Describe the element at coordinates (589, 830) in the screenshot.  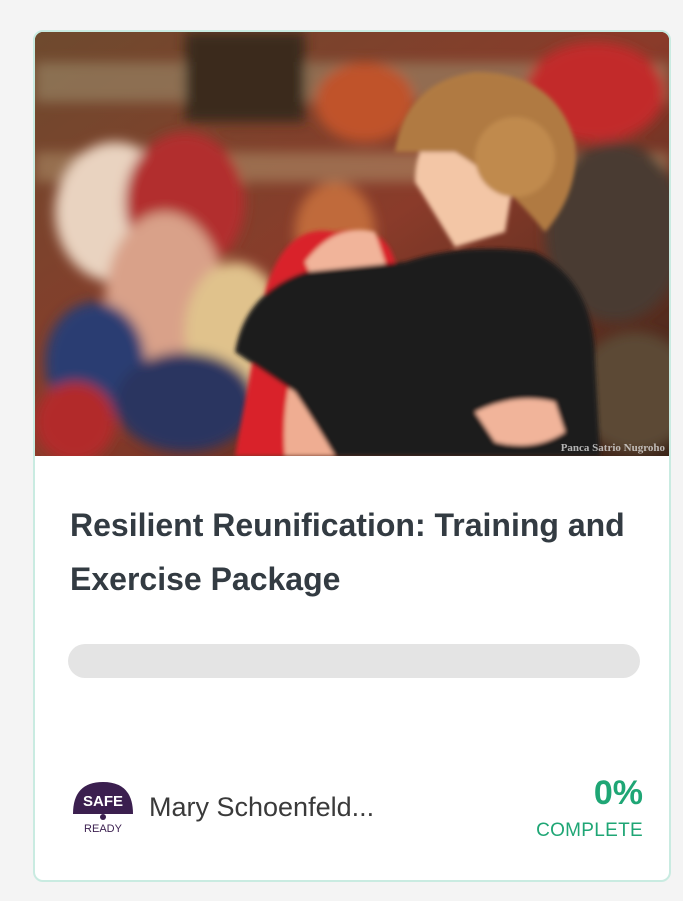
I see `progress-status-label: COMPLETE` at that location.